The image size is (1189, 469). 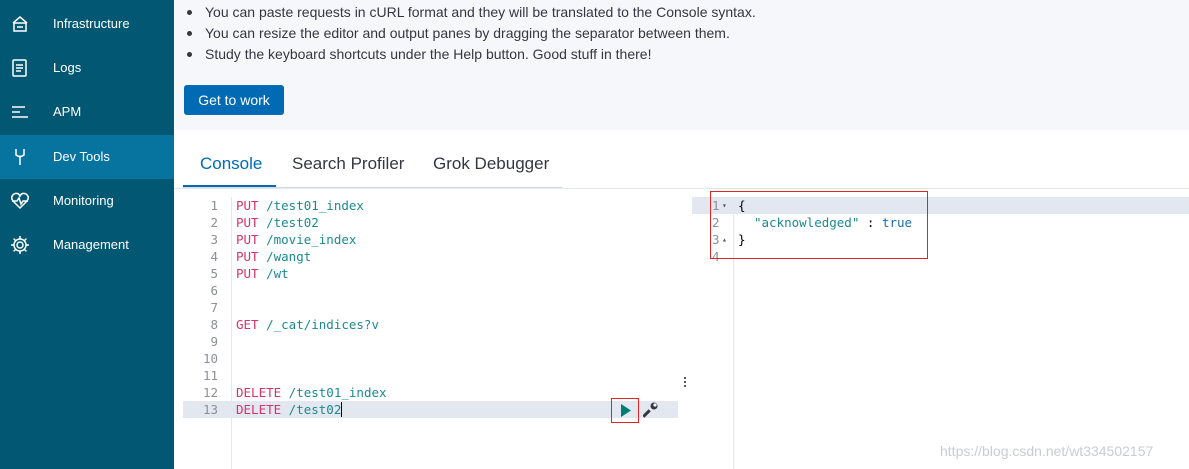 I want to click on sidebar-item-dev-tools: Dev Tools, so click(x=87, y=157).